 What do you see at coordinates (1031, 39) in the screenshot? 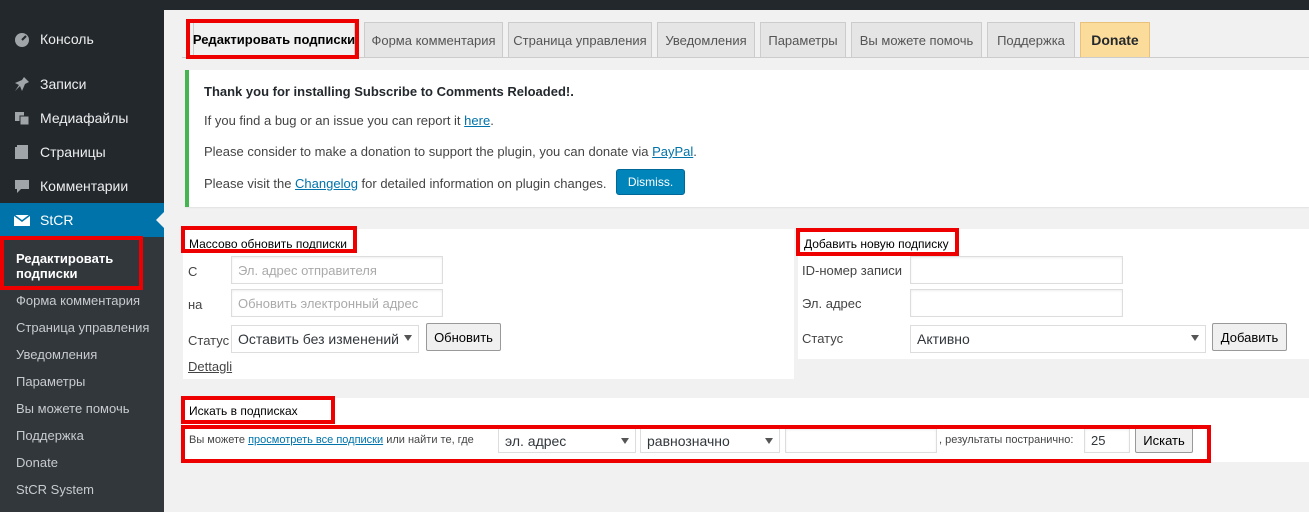
I see `tab-support: Поддержка` at bounding box center [1031, 39].